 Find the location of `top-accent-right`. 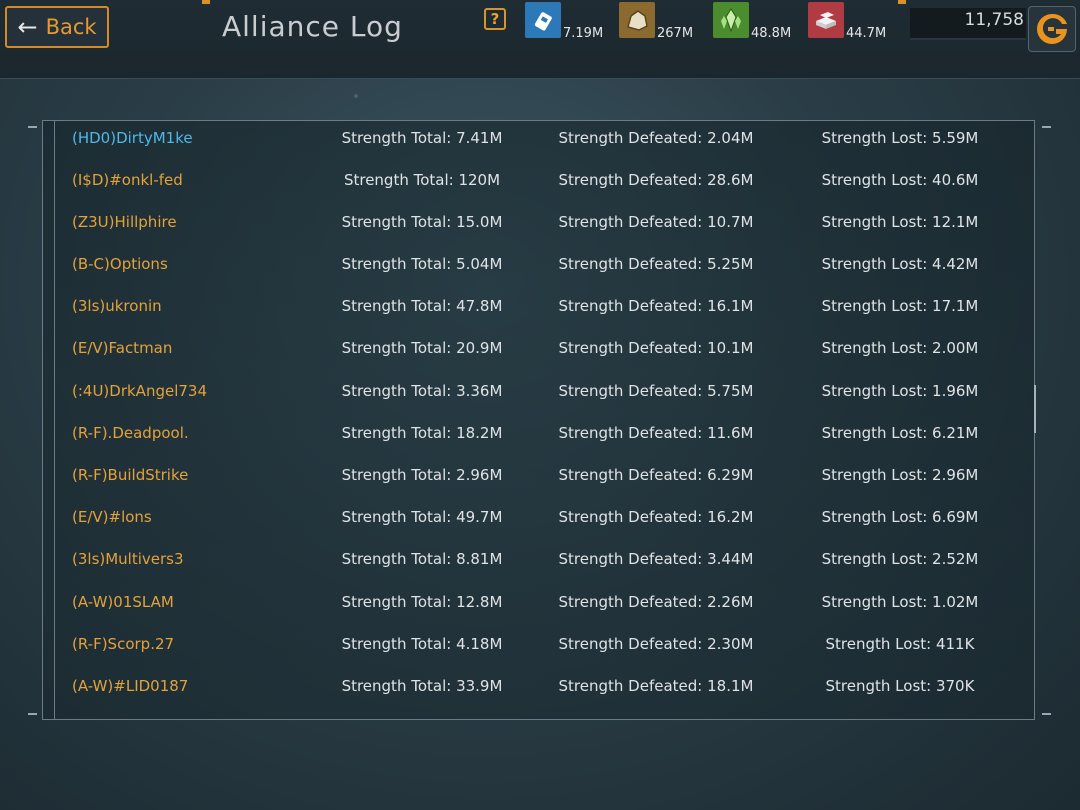

top-accent-right is located at coordinates (902, 2).